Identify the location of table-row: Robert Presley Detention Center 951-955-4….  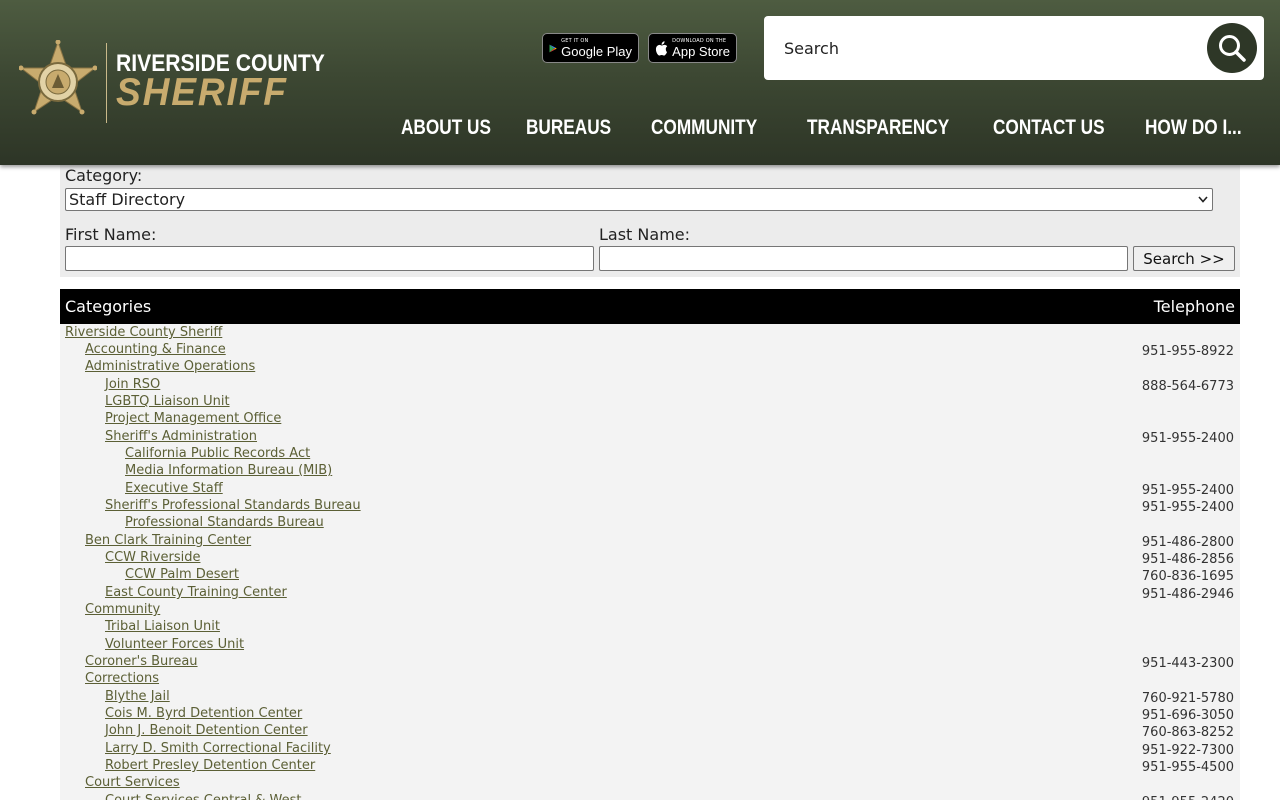
(650, 766).